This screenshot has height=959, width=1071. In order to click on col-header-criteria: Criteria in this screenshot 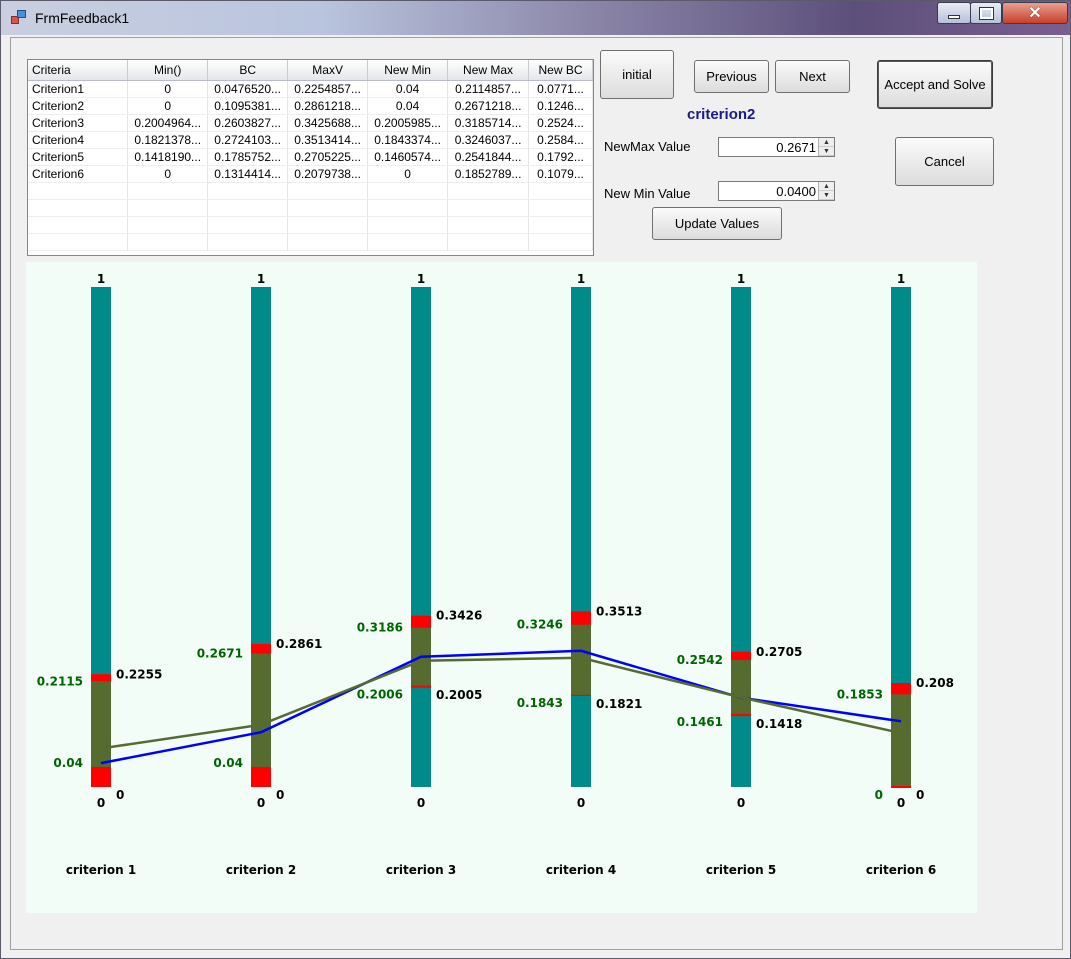, I will do `click(78, 70)`.